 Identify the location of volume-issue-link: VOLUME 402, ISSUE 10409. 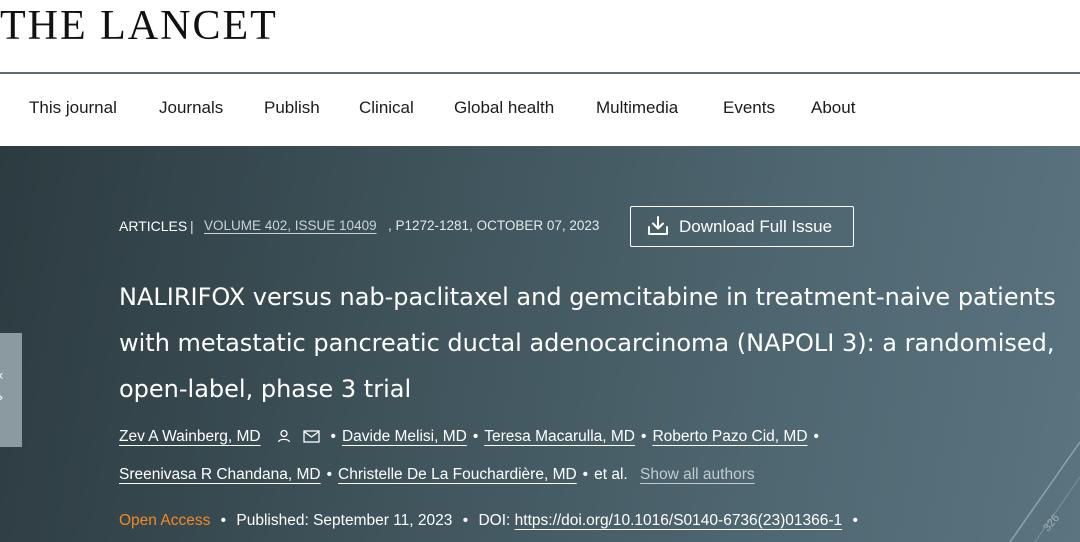
(290, 225).